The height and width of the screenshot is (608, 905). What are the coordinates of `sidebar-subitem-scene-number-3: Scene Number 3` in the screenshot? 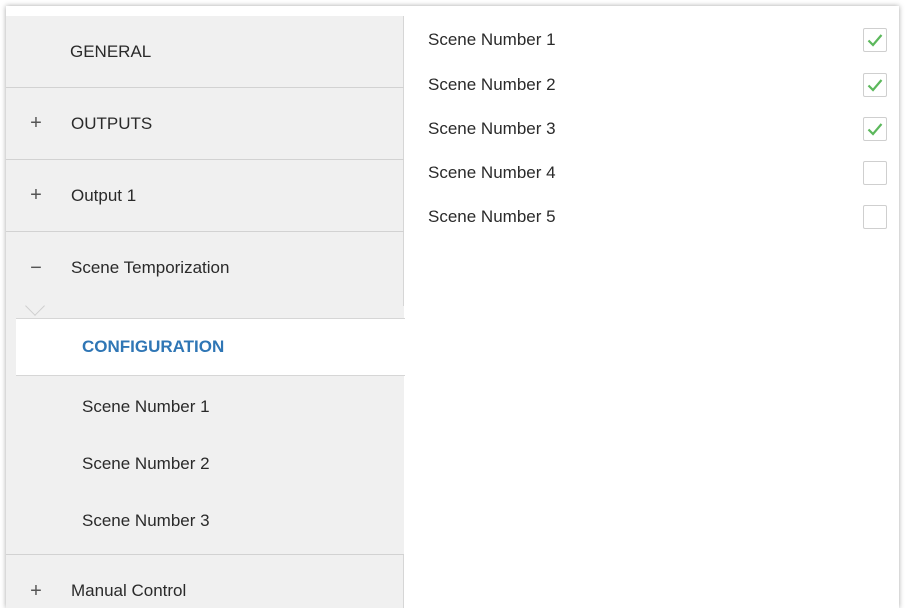 It's located at (210, 520).